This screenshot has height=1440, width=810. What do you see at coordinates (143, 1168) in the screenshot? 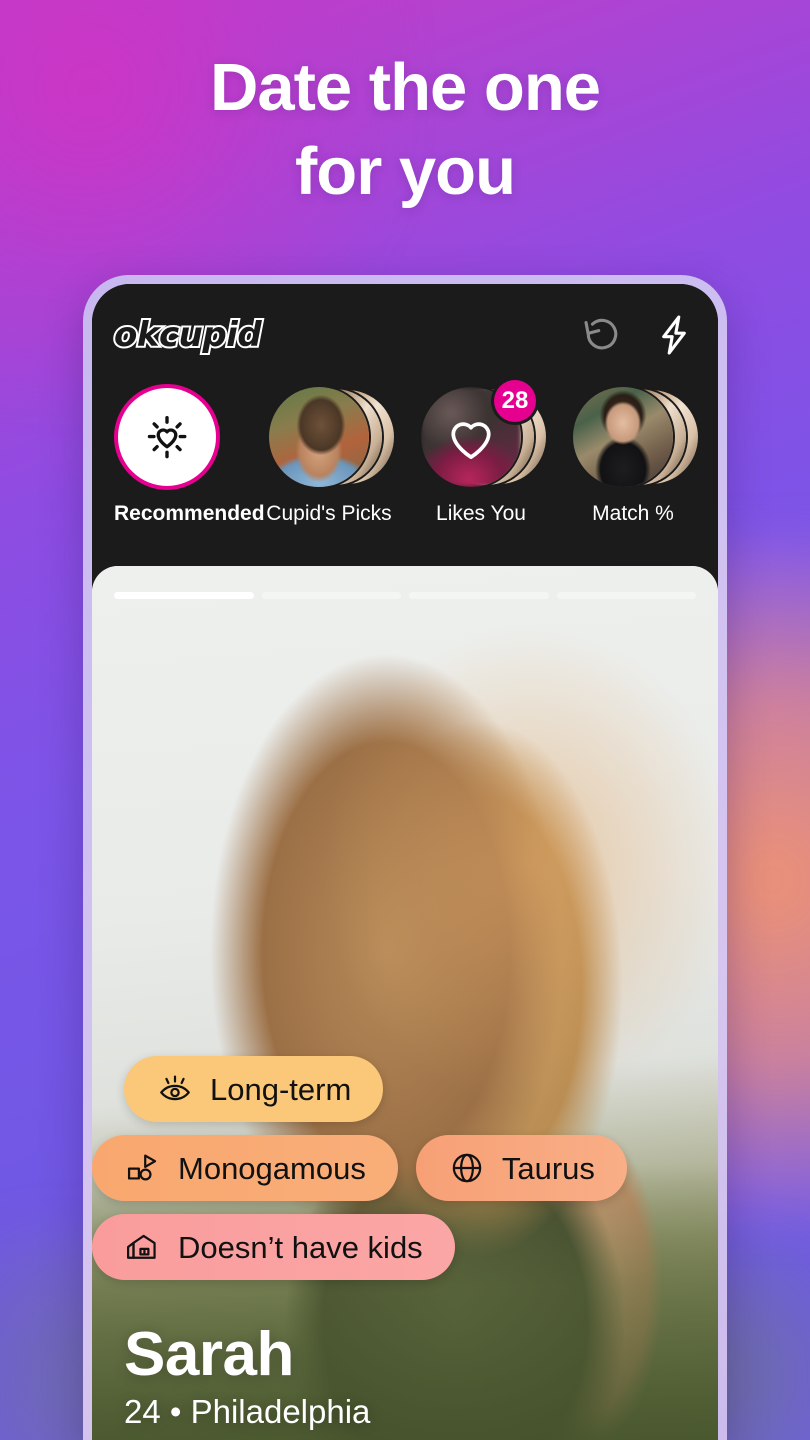
I see `shapes-icon` at bounding box center [143, 1168].